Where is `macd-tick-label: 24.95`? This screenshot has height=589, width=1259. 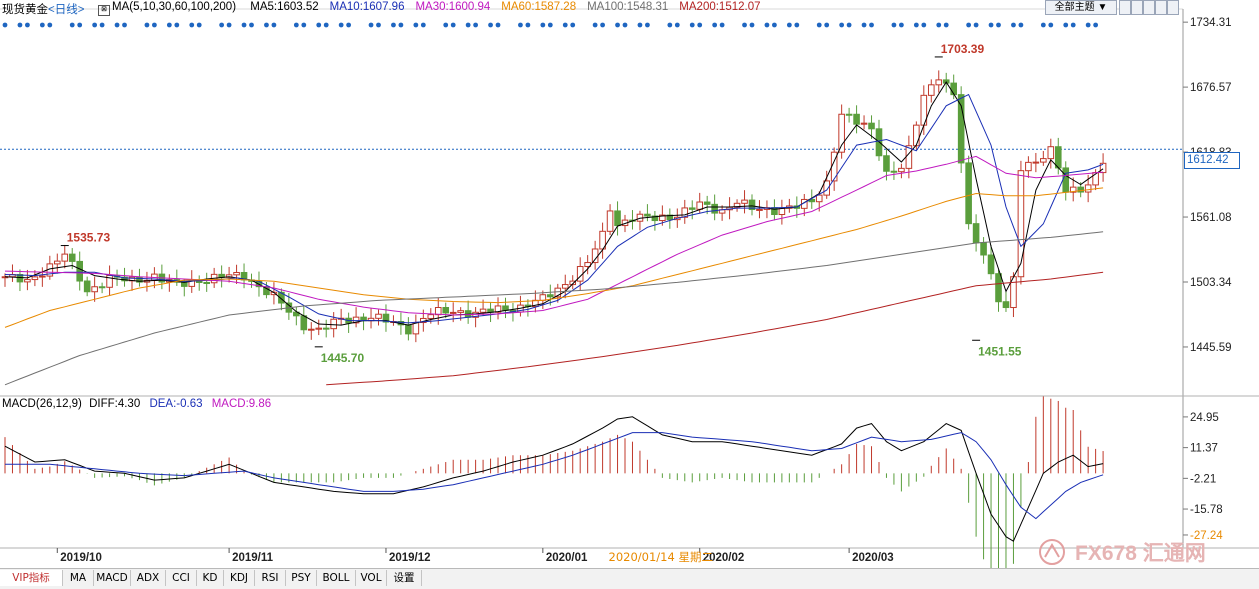
macd-tick-label: 24.95 is located at coordinates (1204, 418).